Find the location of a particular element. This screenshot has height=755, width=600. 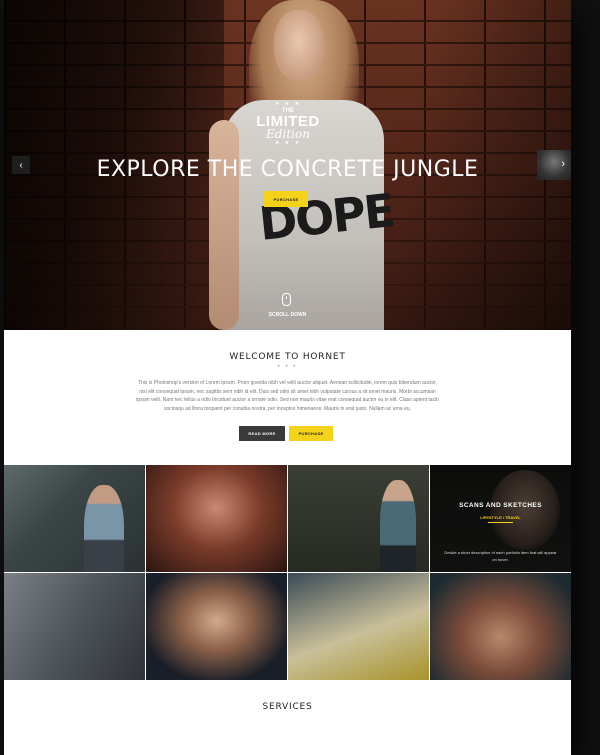

slider-prev-button: ‹ is located at coordinates (21, 165).